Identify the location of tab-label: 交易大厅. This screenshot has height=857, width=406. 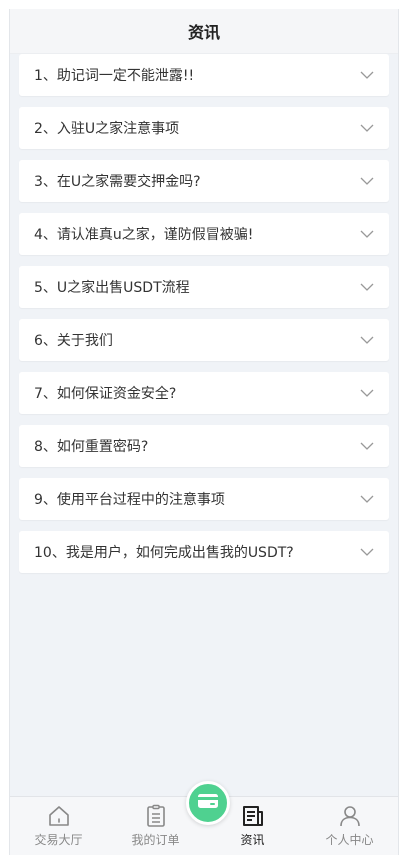
(58, 840).